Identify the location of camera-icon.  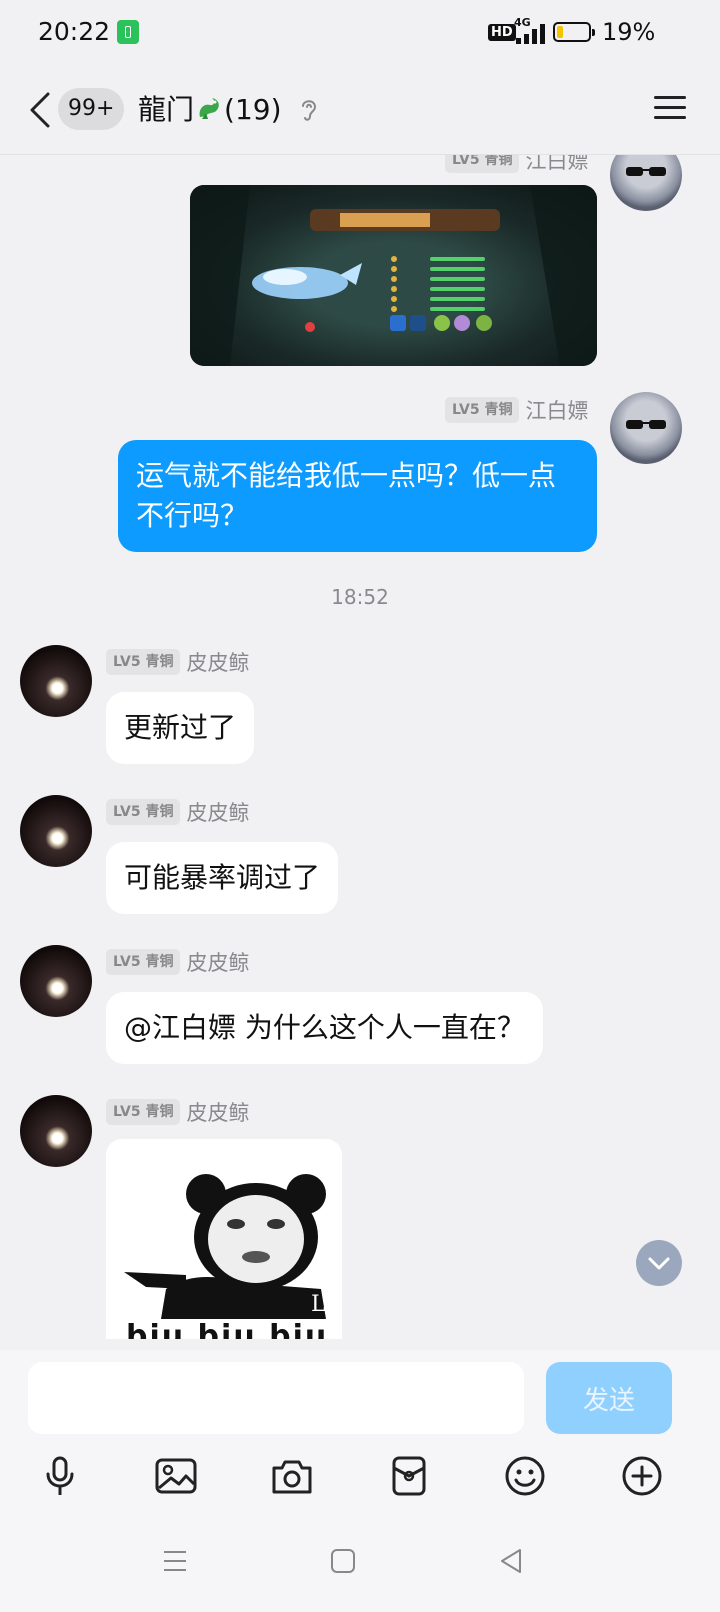
(292, 1476).